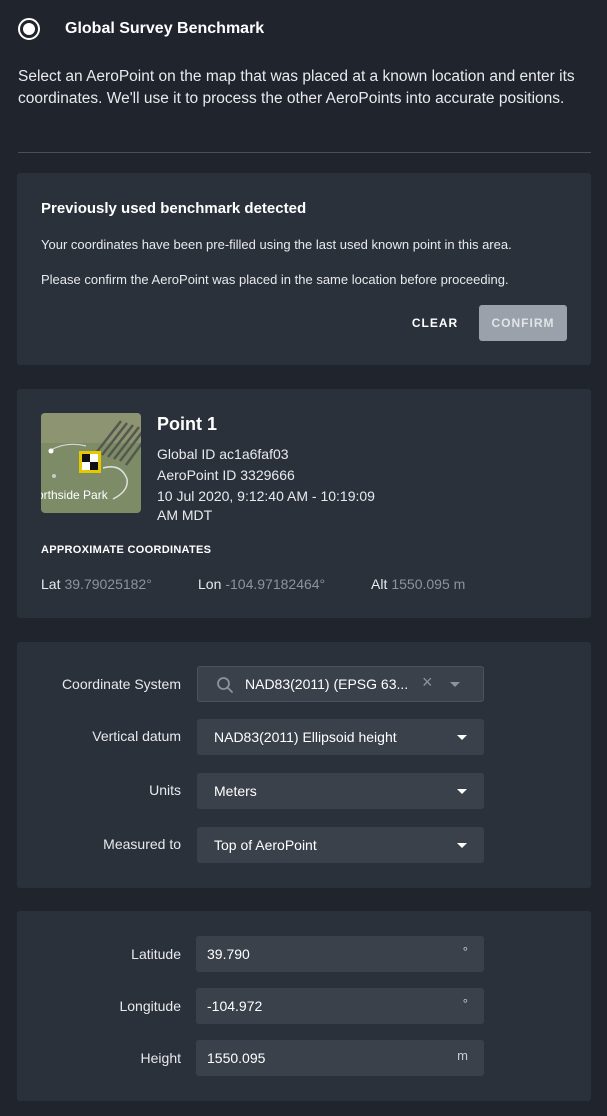 The image size is (607, 1116). Describe the element at coordinates (235, 1006) in the screenshot. I see `longitude-value: -104.972` at that location.